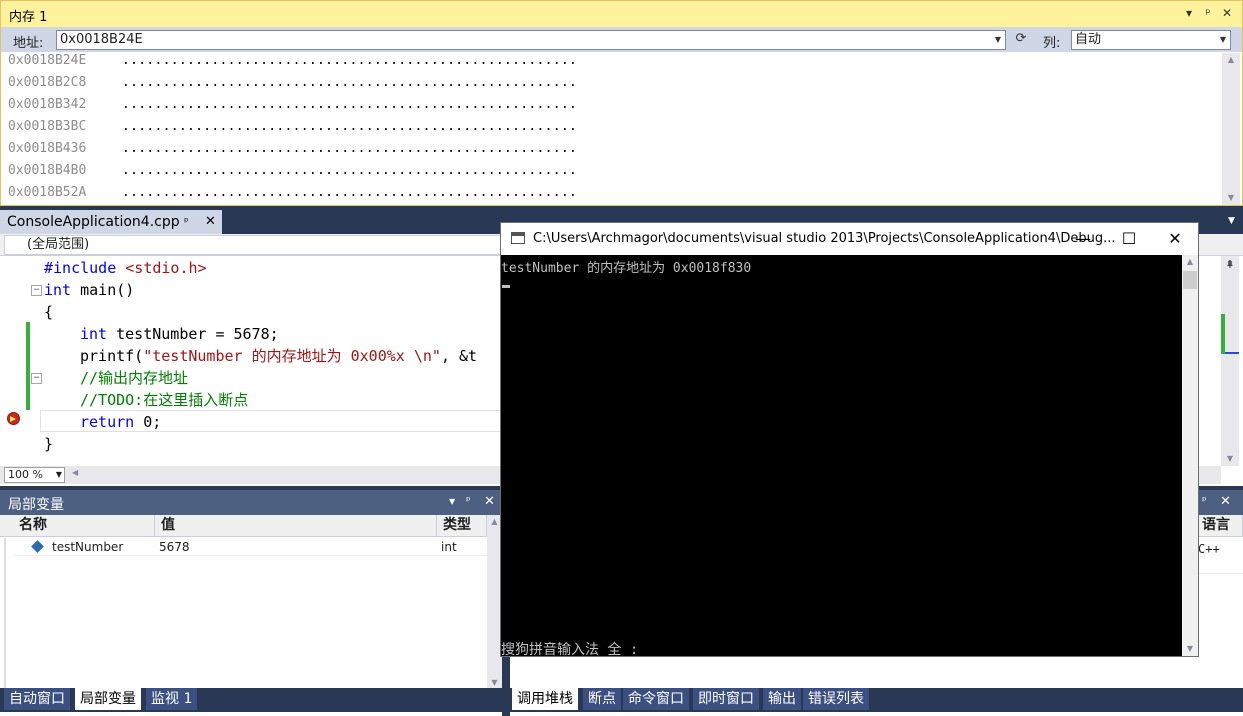  What do you see at coordinates (518, 238) in the screenshot?
I see `console-app-icon` at bounding box center [518, 238].